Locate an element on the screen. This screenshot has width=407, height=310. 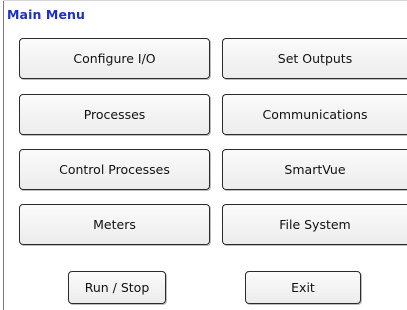
control-processes-button: Control Processes is located at coordinates (114, 169).